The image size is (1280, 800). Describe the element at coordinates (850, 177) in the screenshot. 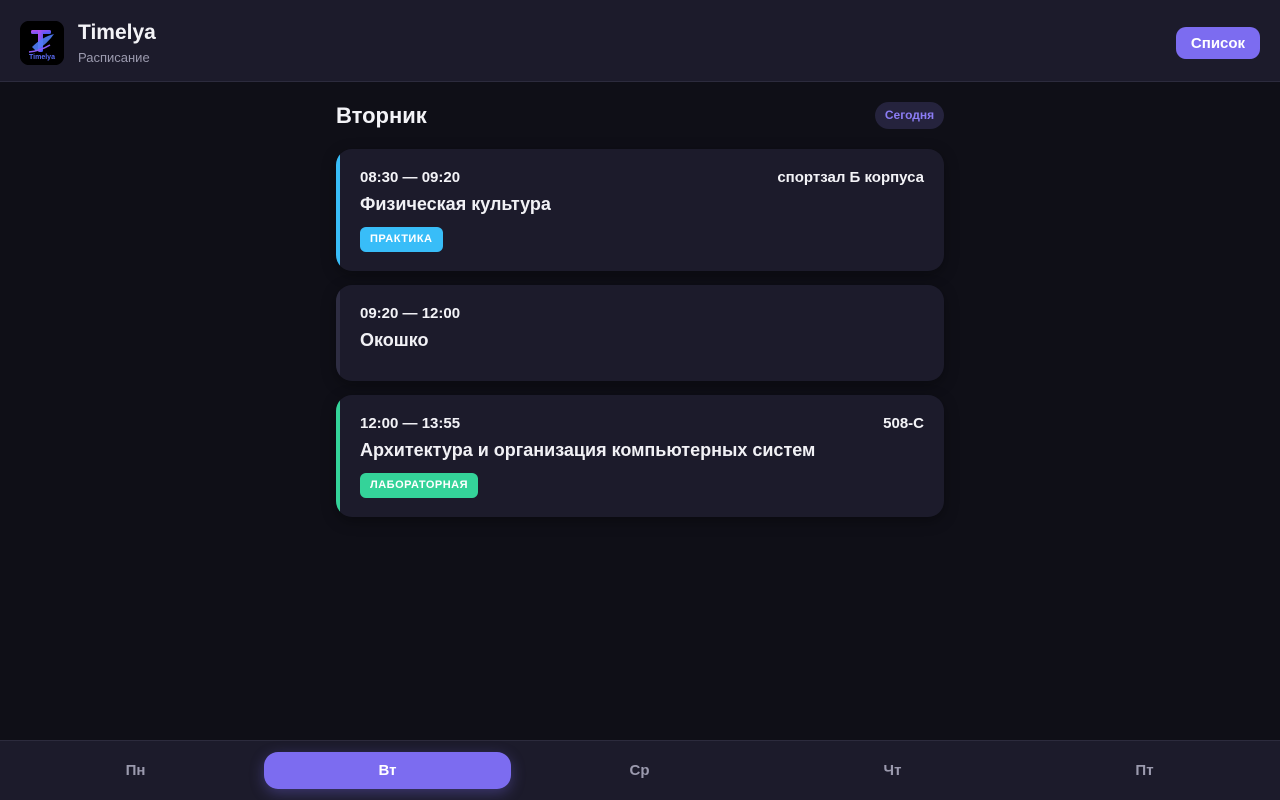

I see `lesson-room: спортзал Б корпуса` at that location.